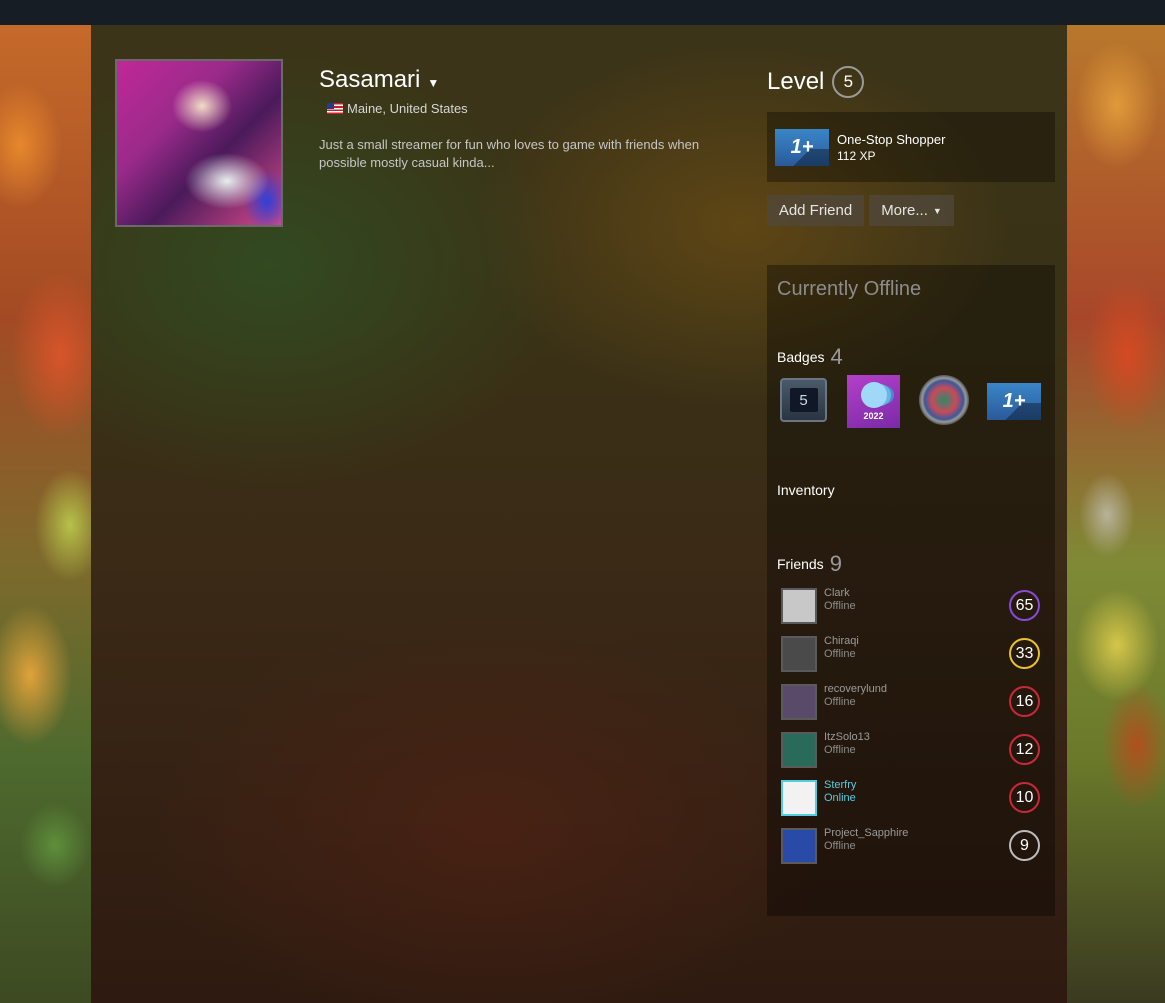  Describe the element at coordinates (912, 701) in the screenshot. I see `friend-row: recoverylund Offline 16` at that location.